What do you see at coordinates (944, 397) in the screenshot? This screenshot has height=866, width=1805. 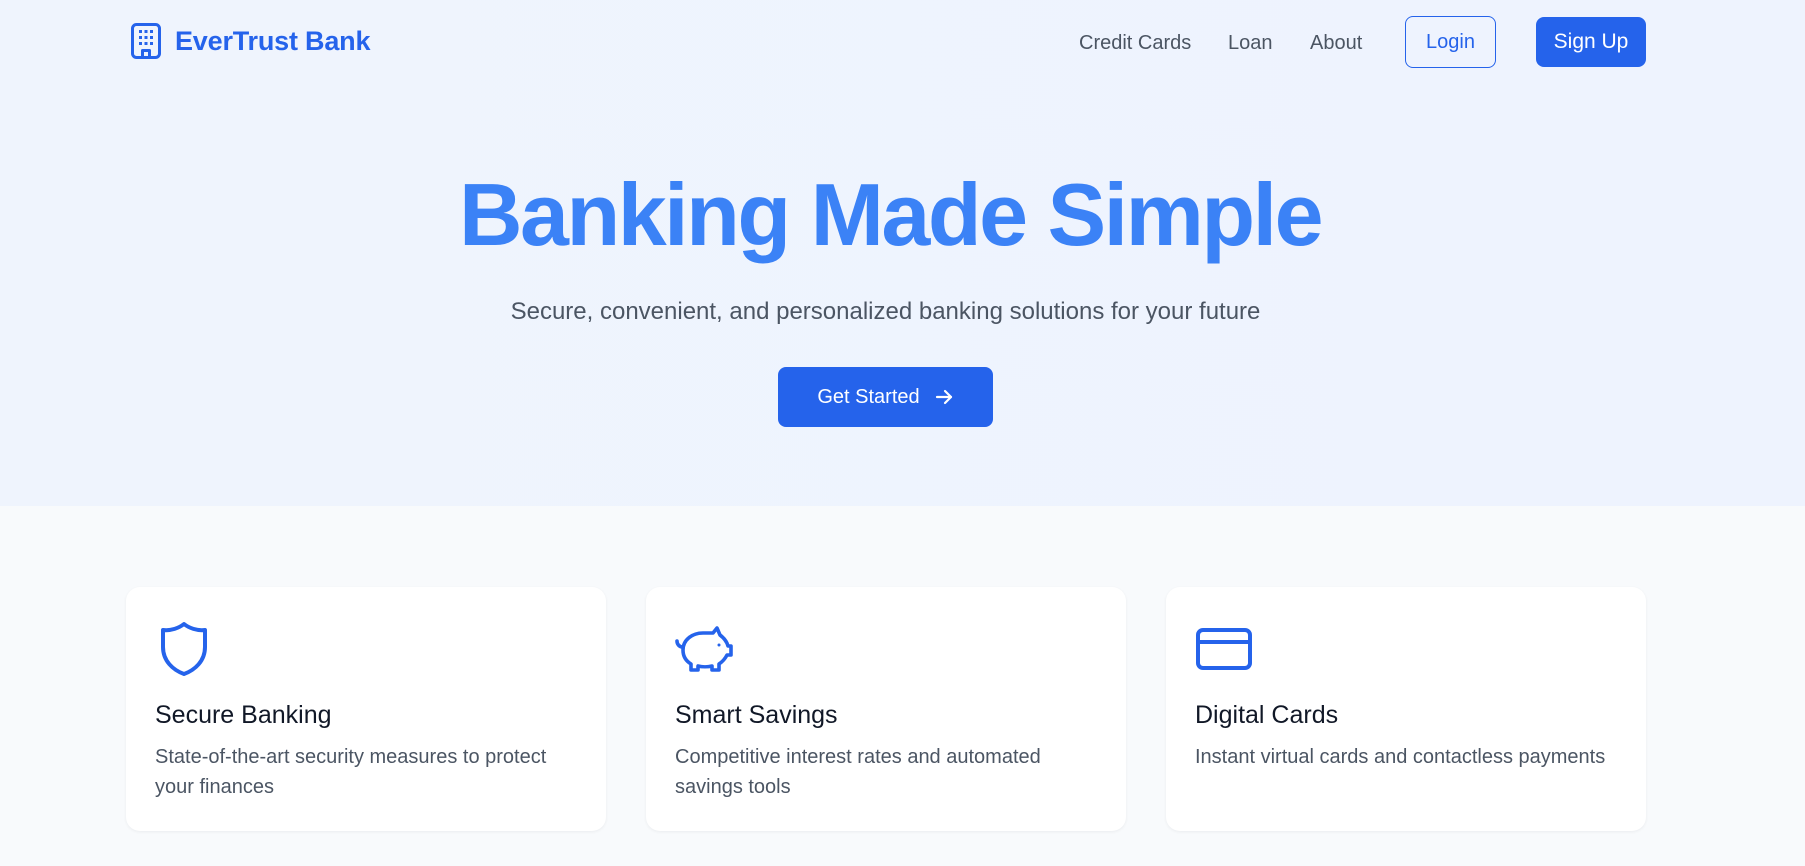 I see `arrow-right-icon` at bounding box center [944, 397].